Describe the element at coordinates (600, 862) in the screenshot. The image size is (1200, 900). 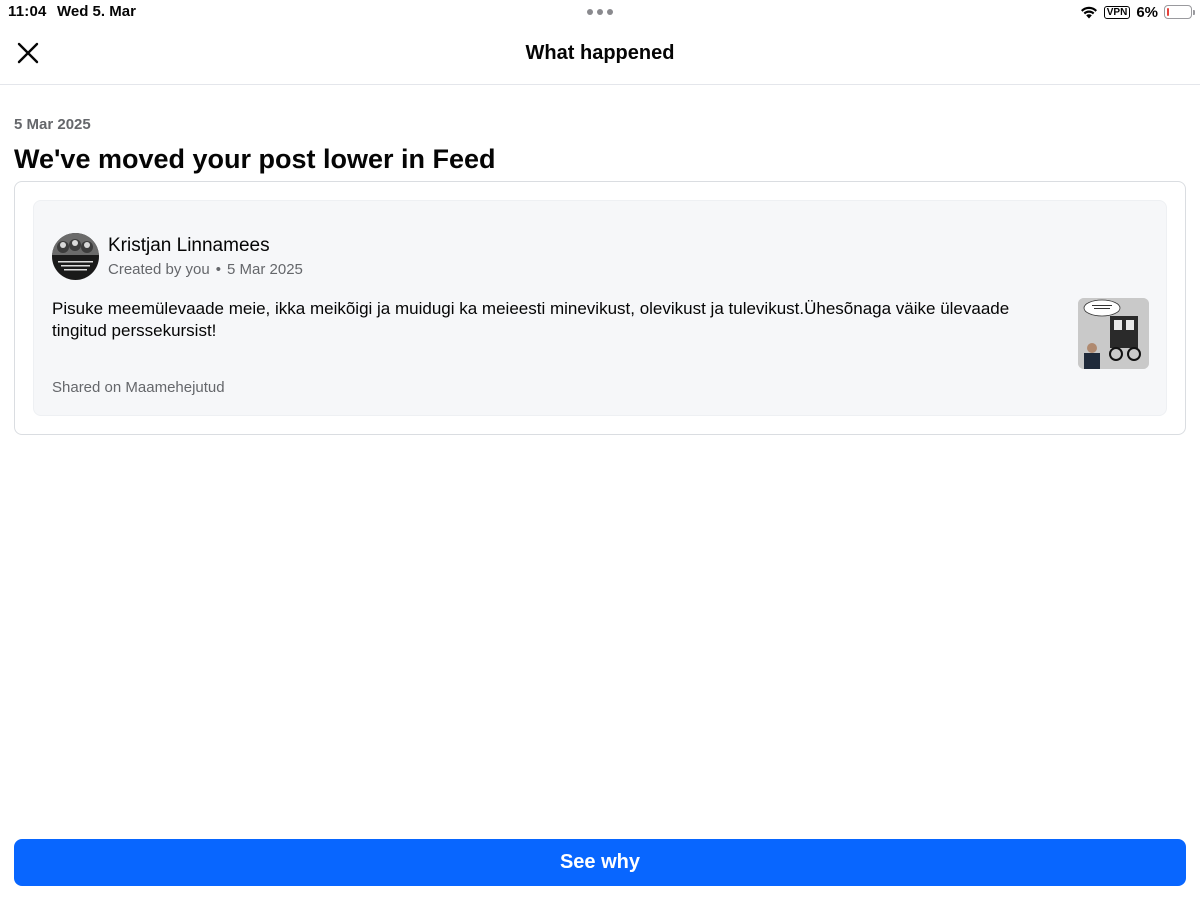
I see `see-why-button: See why` at that location.